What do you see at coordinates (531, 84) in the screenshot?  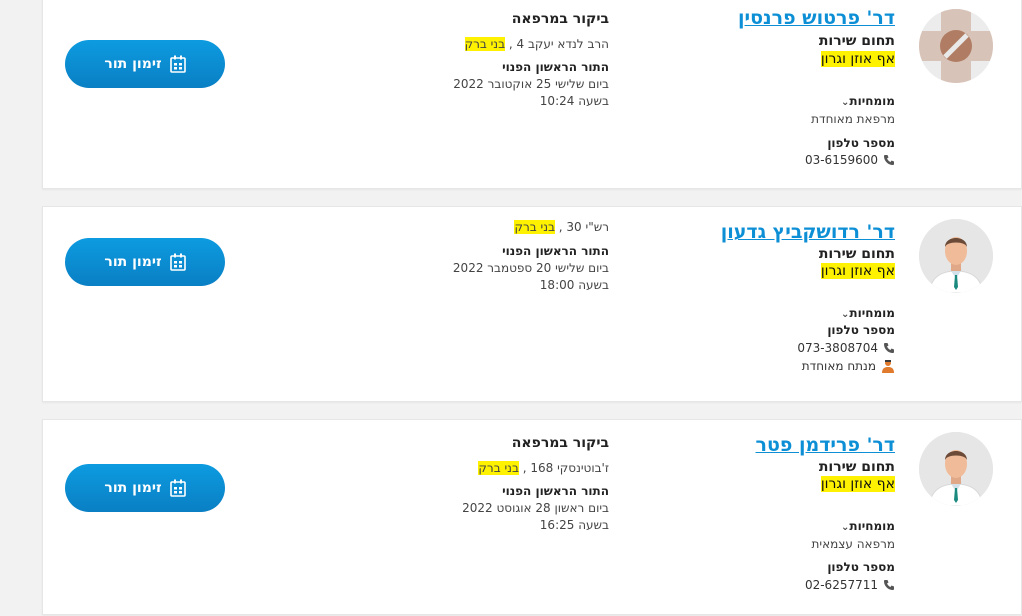 I see `first-available-date: ביום שלישי 25 אוקטובר 2022` at bounding box center [531, 84].